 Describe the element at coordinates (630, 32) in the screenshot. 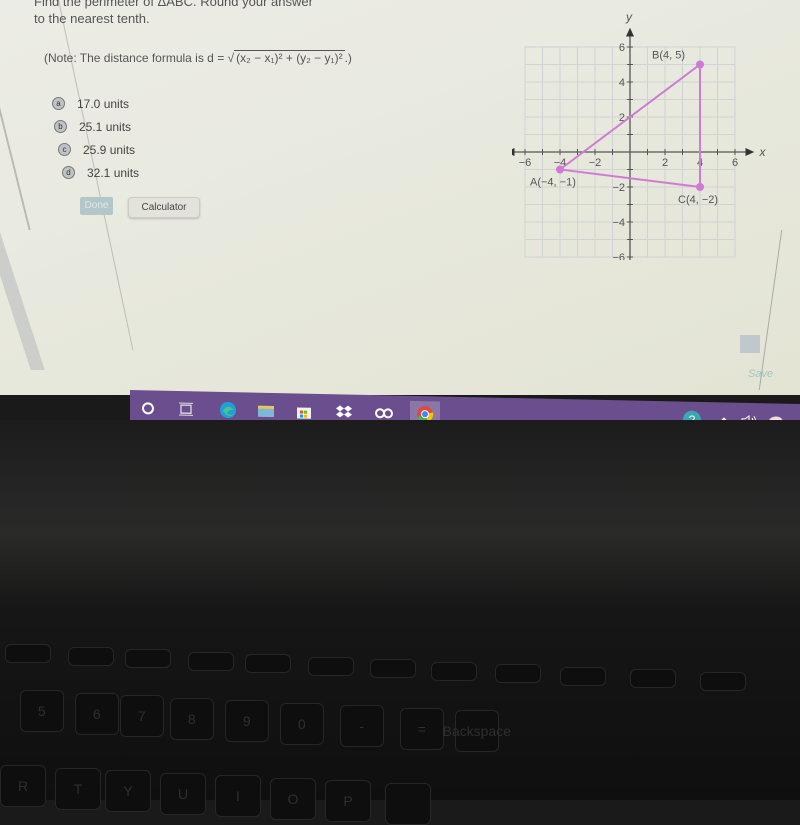

I see `y-axis-arrow-up` at that location.